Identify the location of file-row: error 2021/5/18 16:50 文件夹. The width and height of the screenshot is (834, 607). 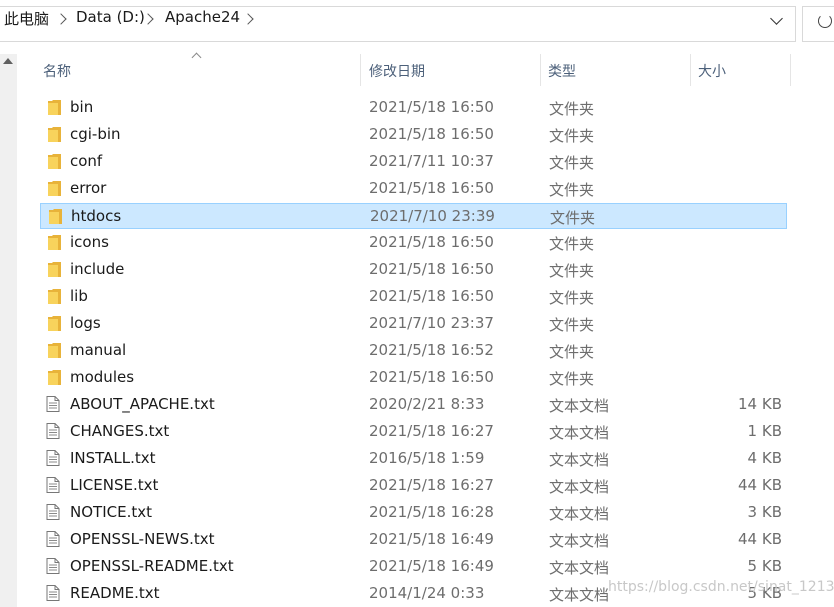
(413, 189).